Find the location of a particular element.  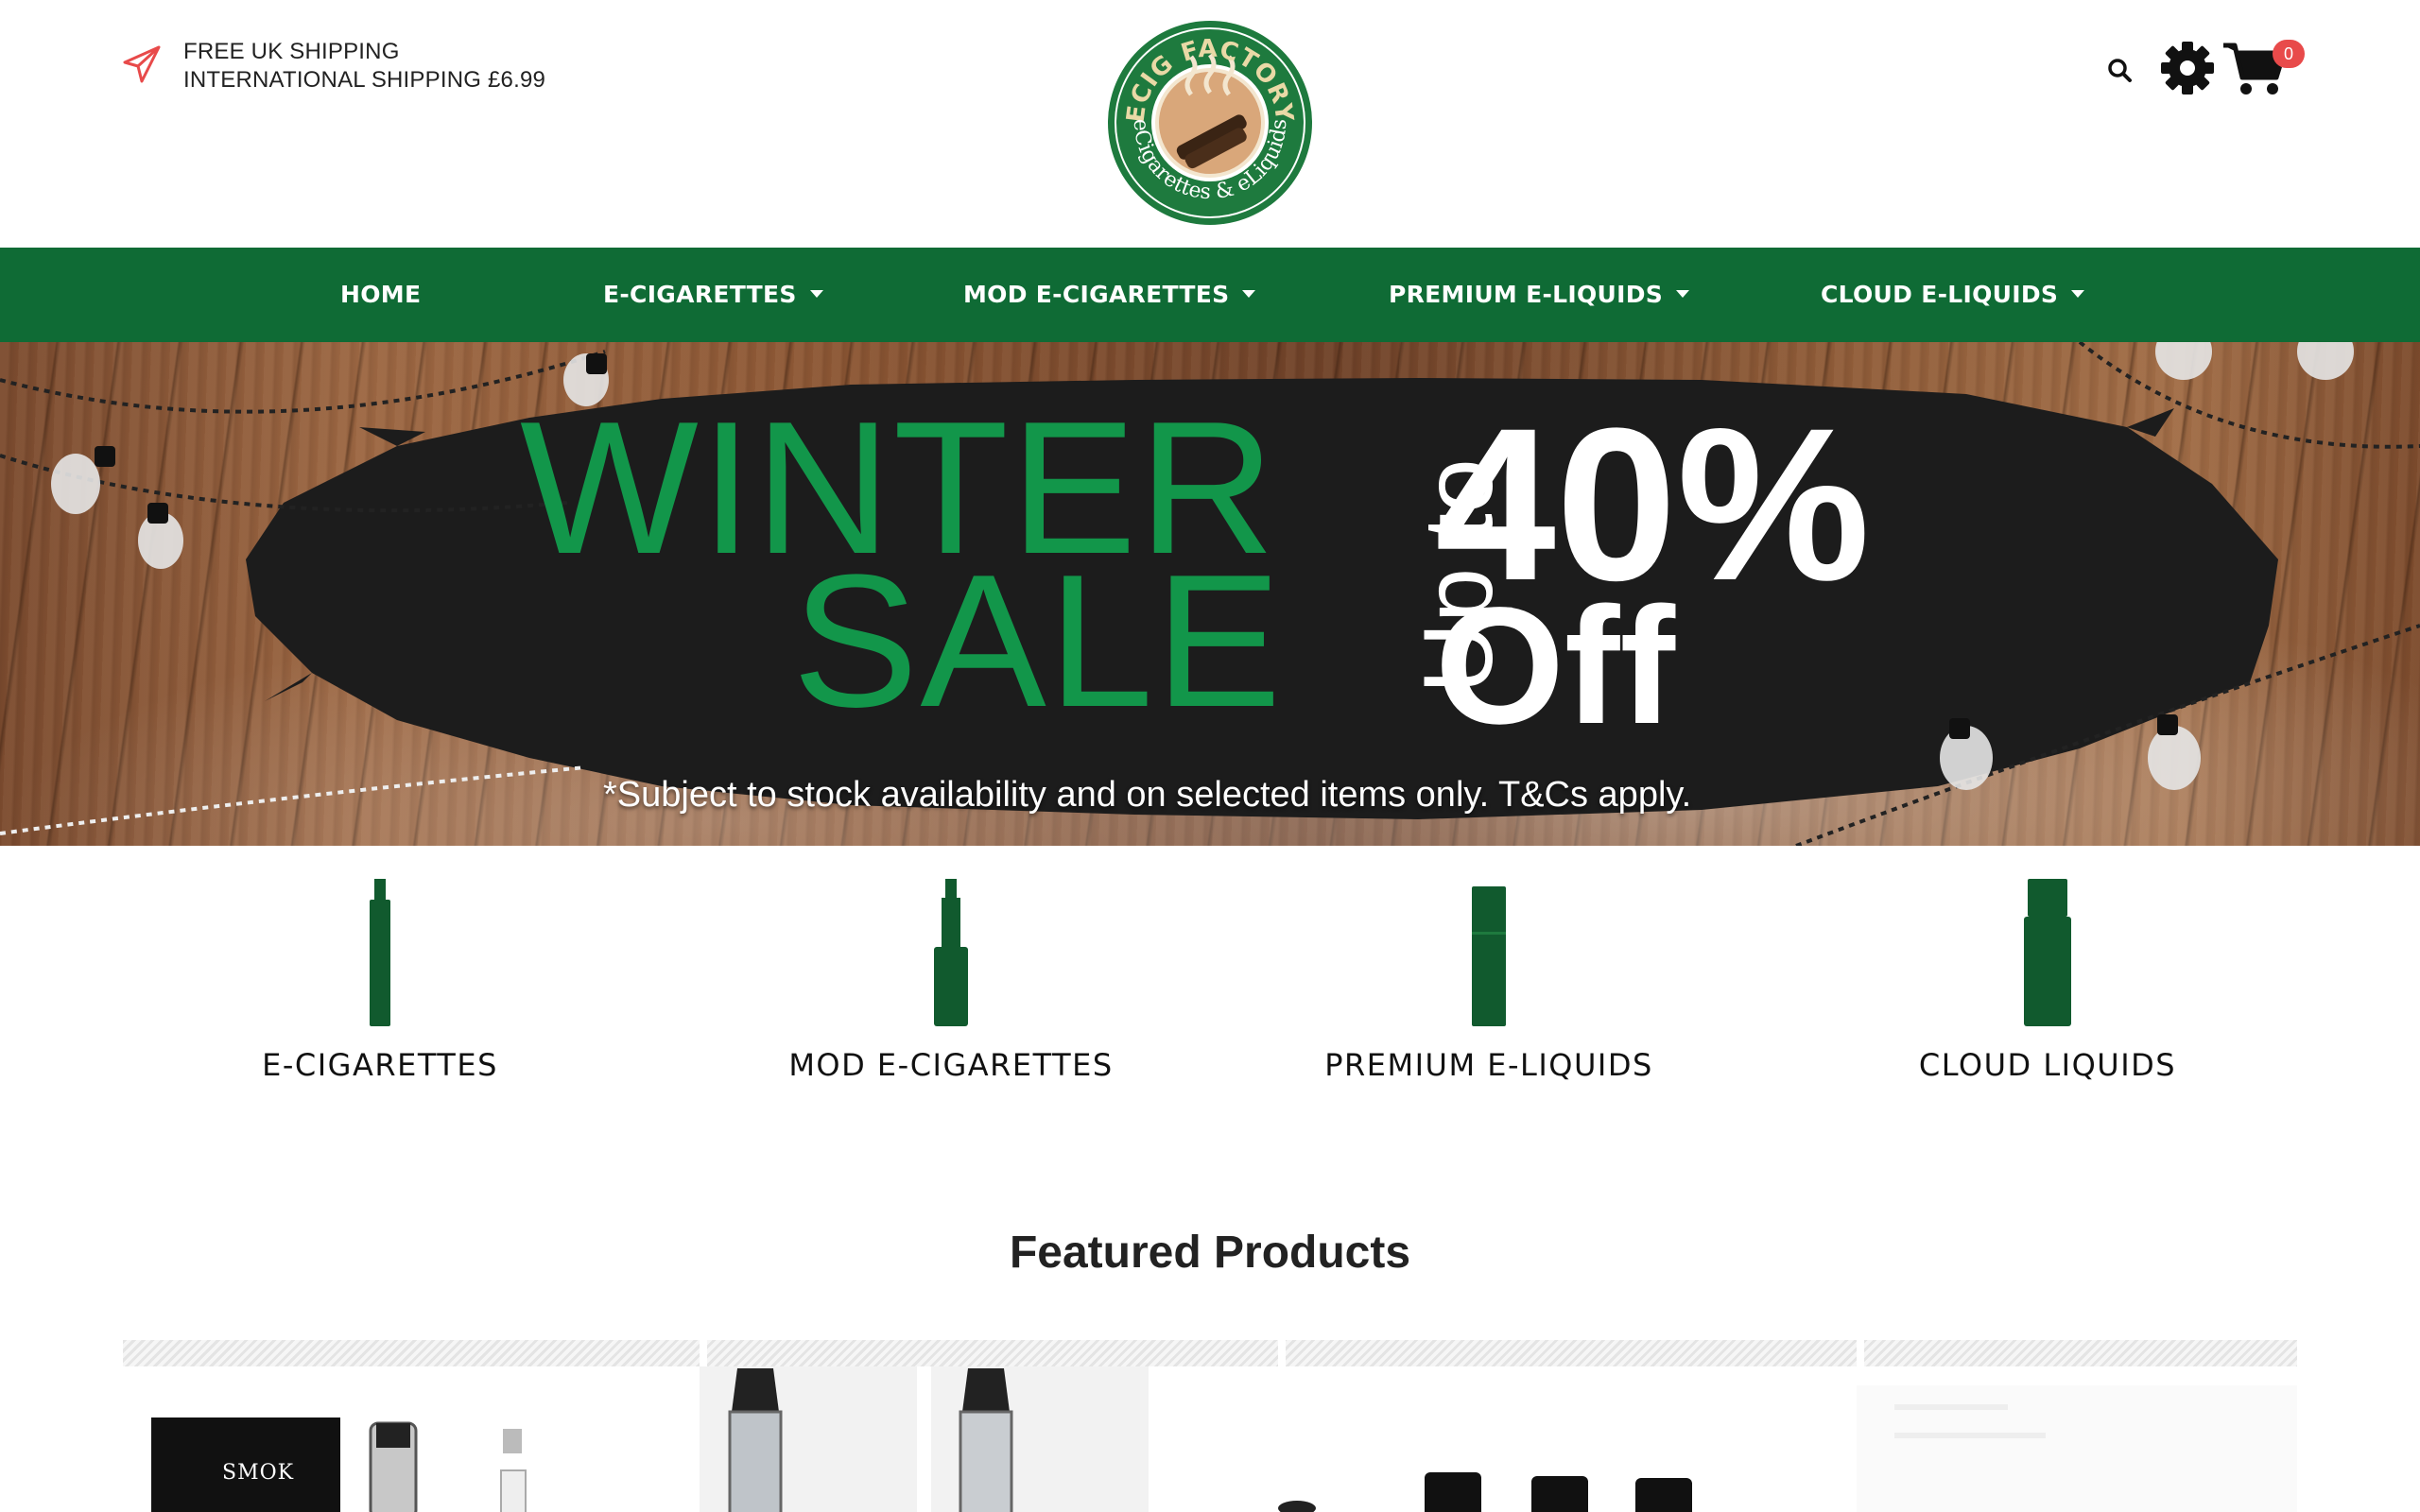

product-card-tank is located at coordinates (984, 1439).